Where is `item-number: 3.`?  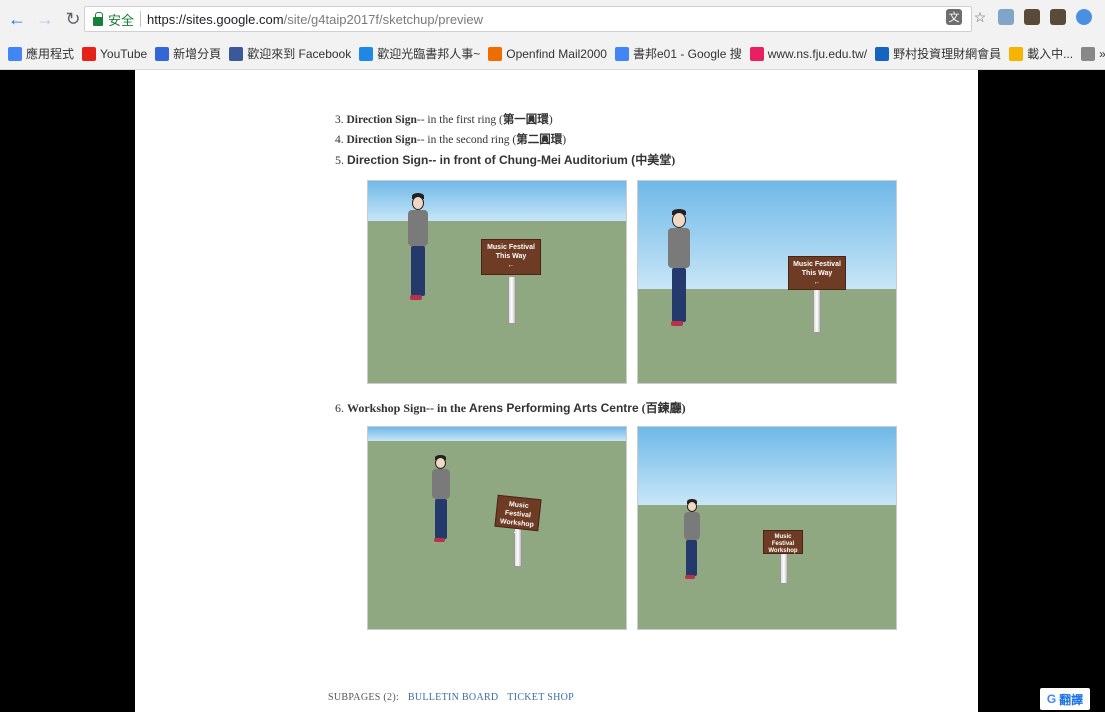 item-number: 3. is located at coordinates (339, 120).